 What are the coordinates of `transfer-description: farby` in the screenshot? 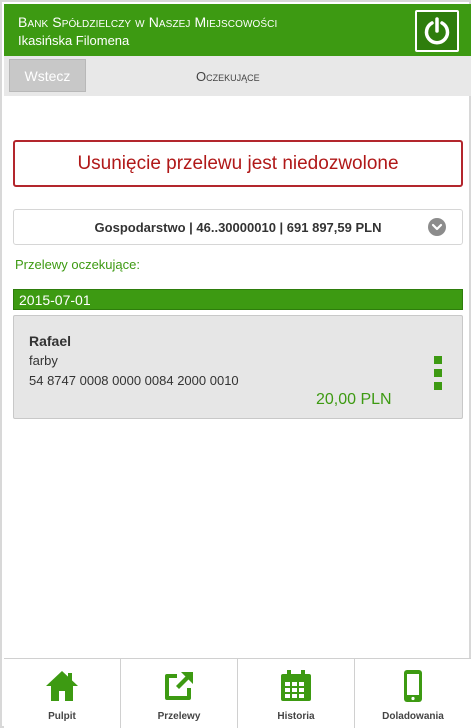 It's located at (43, 360).